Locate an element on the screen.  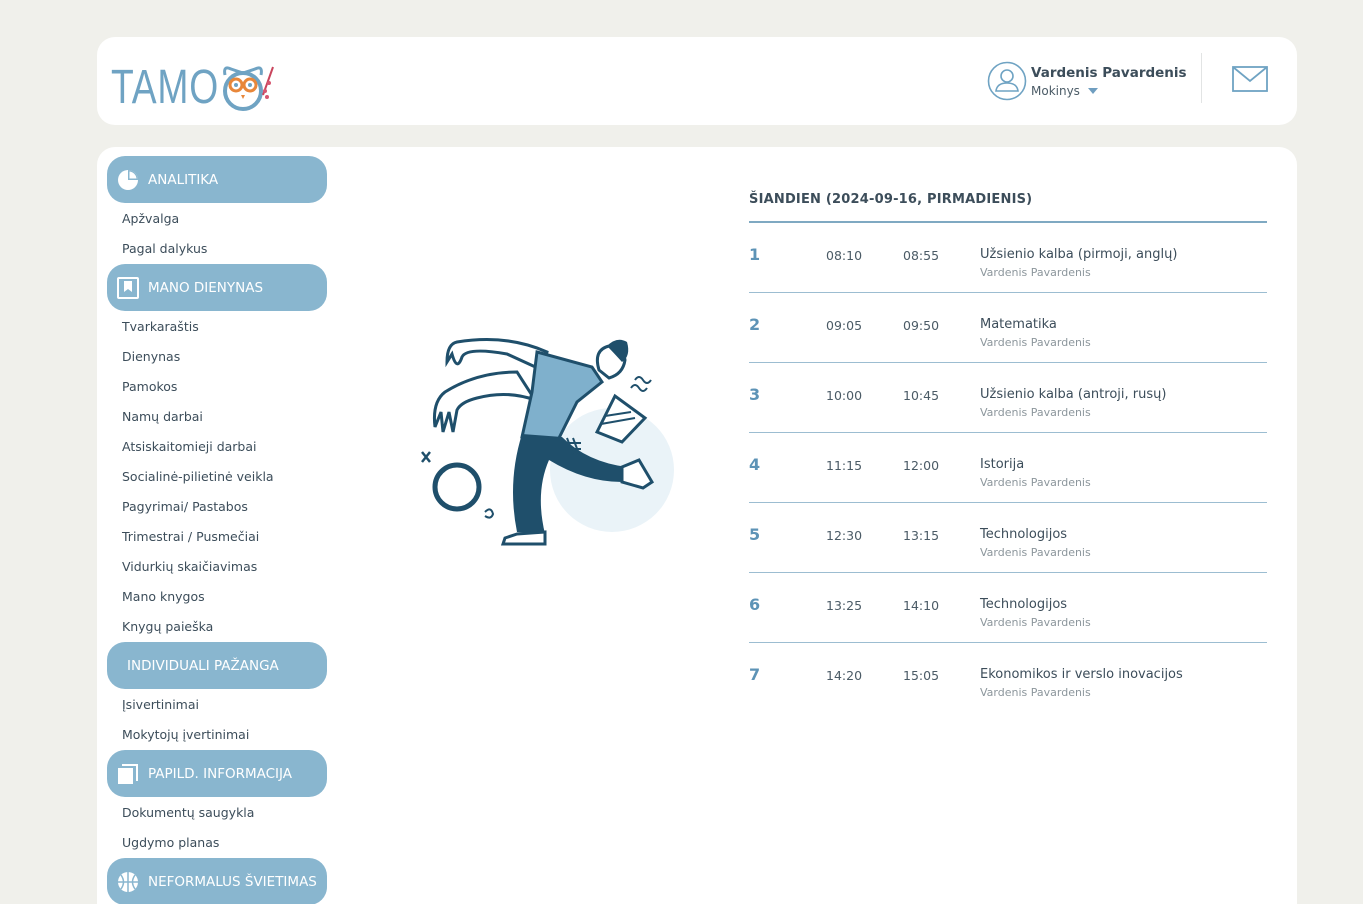
user-name: Vardenis Pavardenis is located at coordinates (1109, 72).